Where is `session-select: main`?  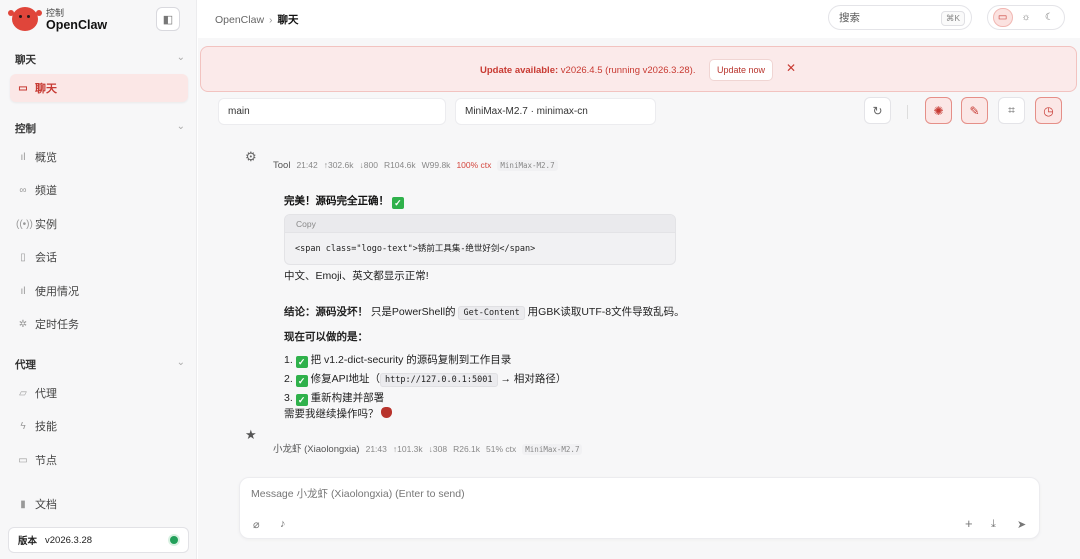 session-select: main is located at coordinates (332, 111).